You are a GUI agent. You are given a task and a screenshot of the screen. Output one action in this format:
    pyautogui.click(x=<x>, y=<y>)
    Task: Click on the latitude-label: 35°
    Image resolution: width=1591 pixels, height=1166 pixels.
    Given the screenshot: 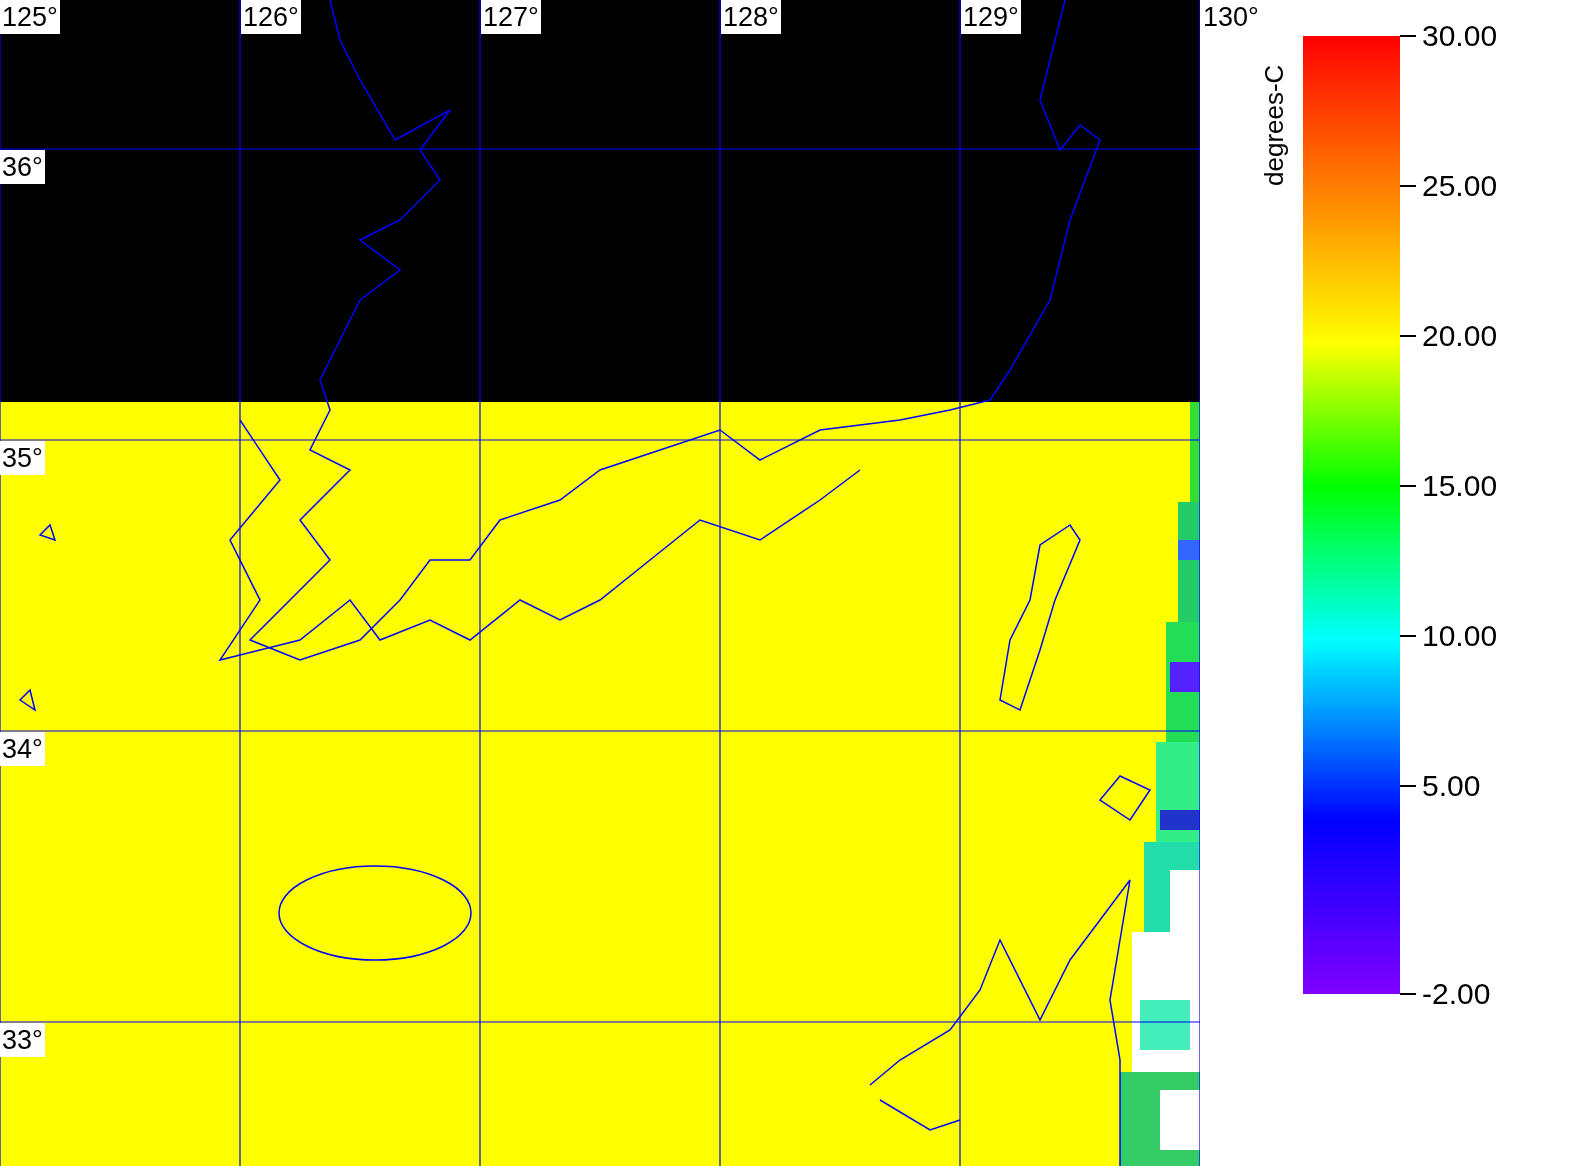 What is the action you would take?
    pyautogui.click(x=22, y=458)
    